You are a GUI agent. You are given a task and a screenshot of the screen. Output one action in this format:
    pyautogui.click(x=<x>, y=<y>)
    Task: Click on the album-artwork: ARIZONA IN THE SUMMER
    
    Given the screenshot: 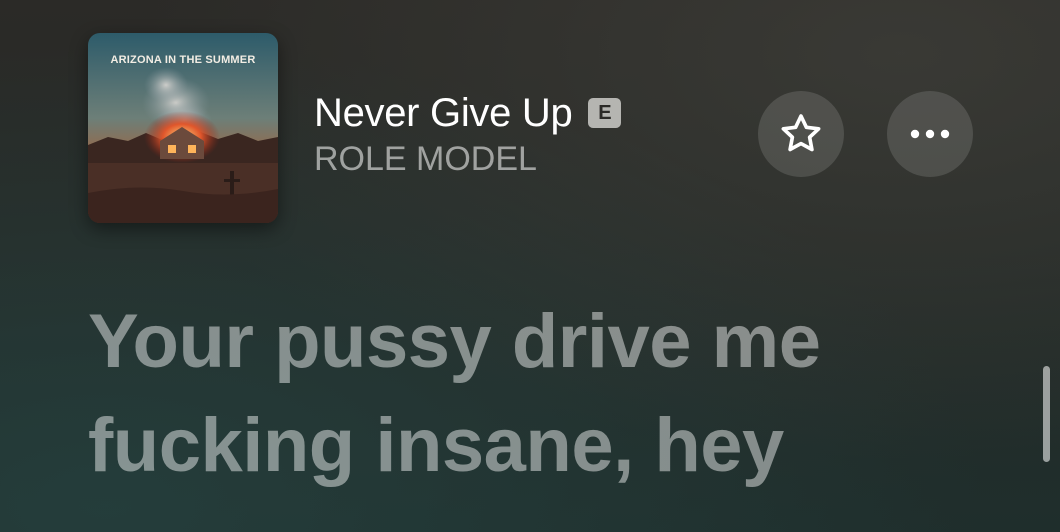 What is the action you would take?
    pyautogui.click(x=183, y=128)
    